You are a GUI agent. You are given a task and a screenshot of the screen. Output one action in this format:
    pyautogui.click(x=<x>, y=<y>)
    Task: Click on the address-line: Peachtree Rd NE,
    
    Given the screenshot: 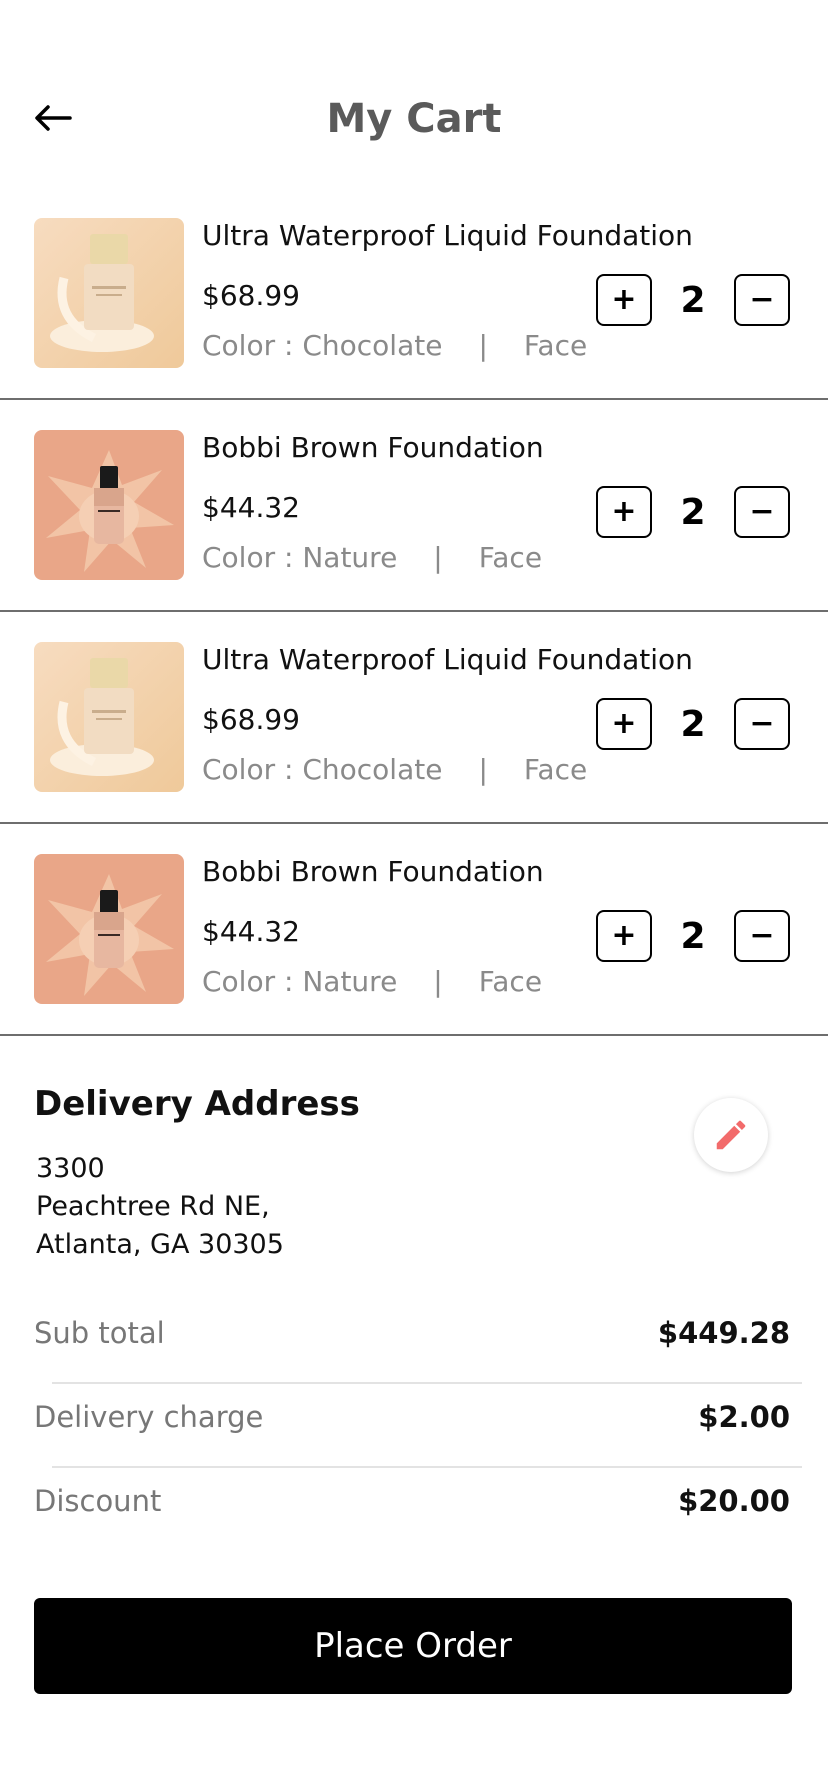 What is the action you would take?
    pyautogui.click(x=153, y=1206)
    